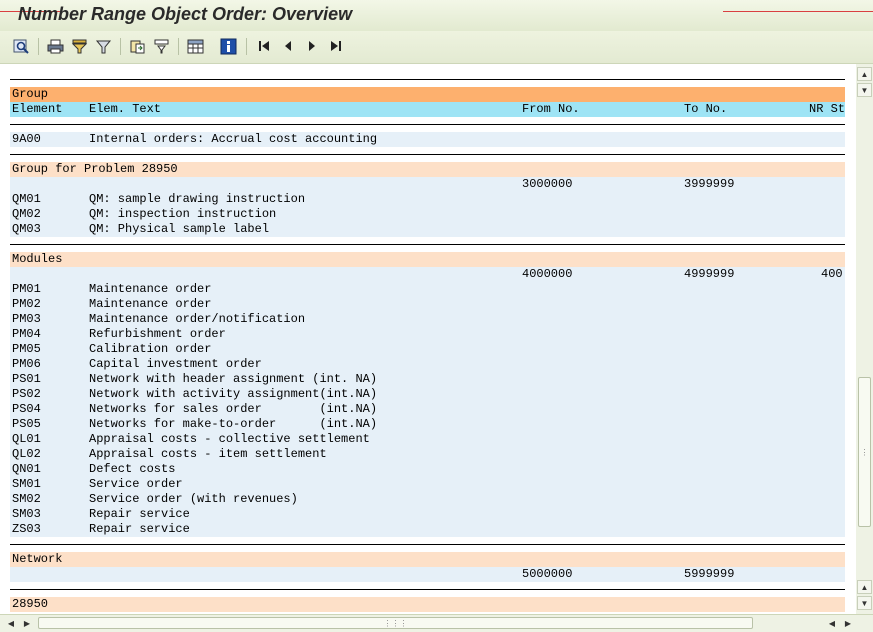 The height and width of the screenshot is (632, 873). What do you see at coordinates (136, 484) in the screenshot?
I see `element-text: Service order` at bounding box center [136, 484].